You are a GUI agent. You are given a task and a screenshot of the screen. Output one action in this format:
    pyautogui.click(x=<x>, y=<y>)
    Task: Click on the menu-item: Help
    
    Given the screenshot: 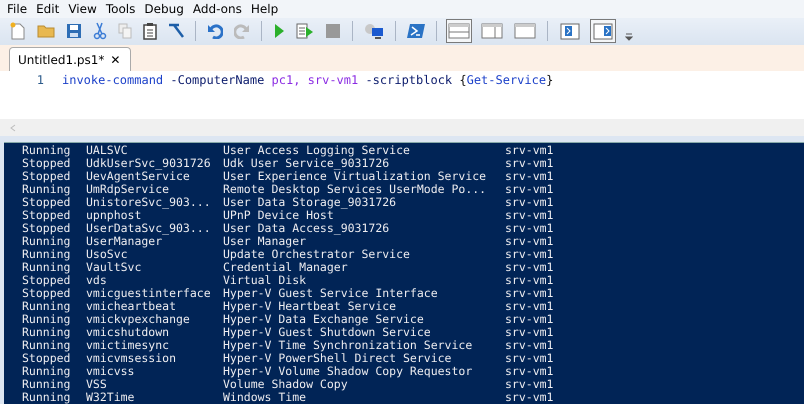 What is the action you would take?
    pyautogui.click(x=266, y=9)
    